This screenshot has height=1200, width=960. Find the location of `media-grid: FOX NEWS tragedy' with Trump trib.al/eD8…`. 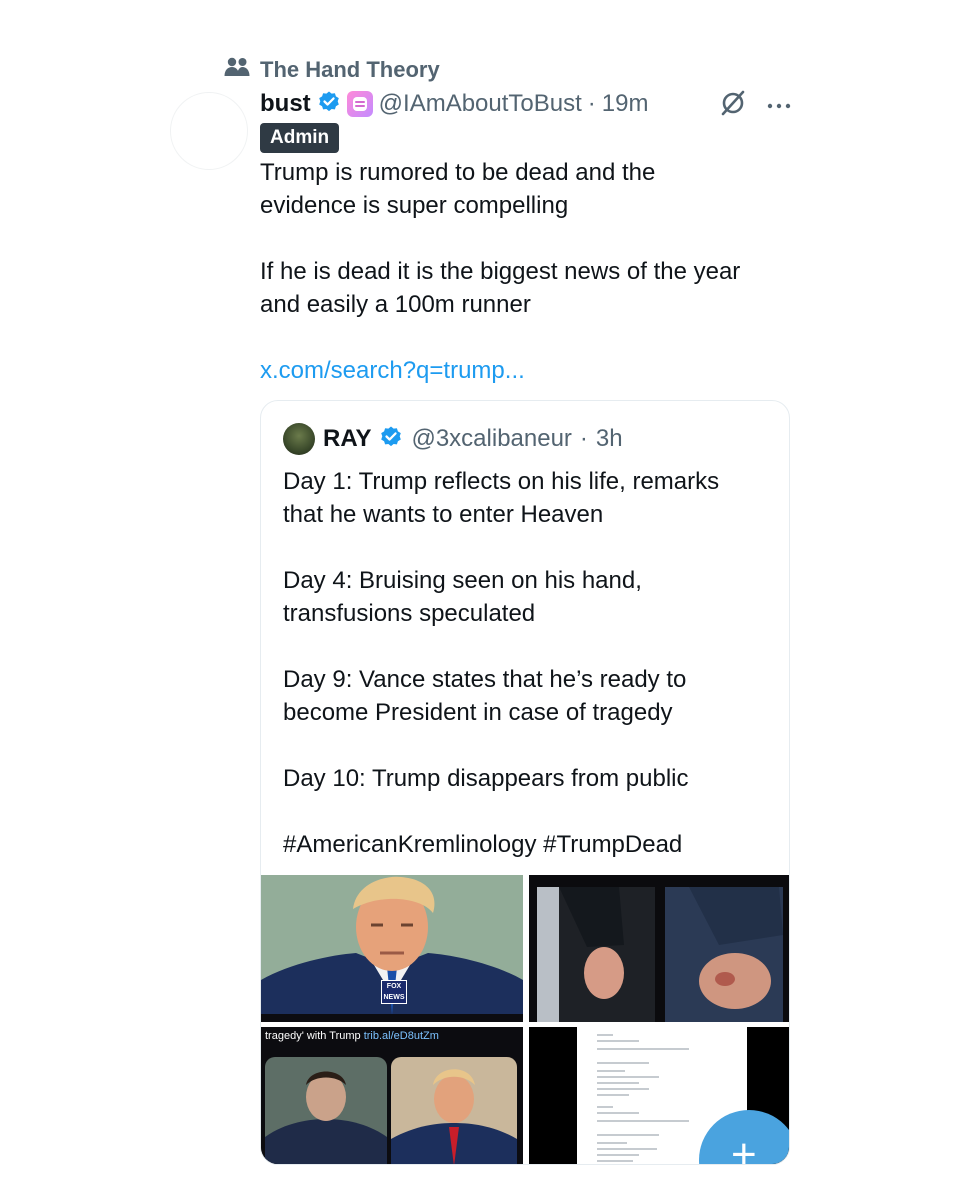

media-grid: FOX NEWS tragedy' with Trump trib.al/eD8… is located at coordinates (525, 1020).